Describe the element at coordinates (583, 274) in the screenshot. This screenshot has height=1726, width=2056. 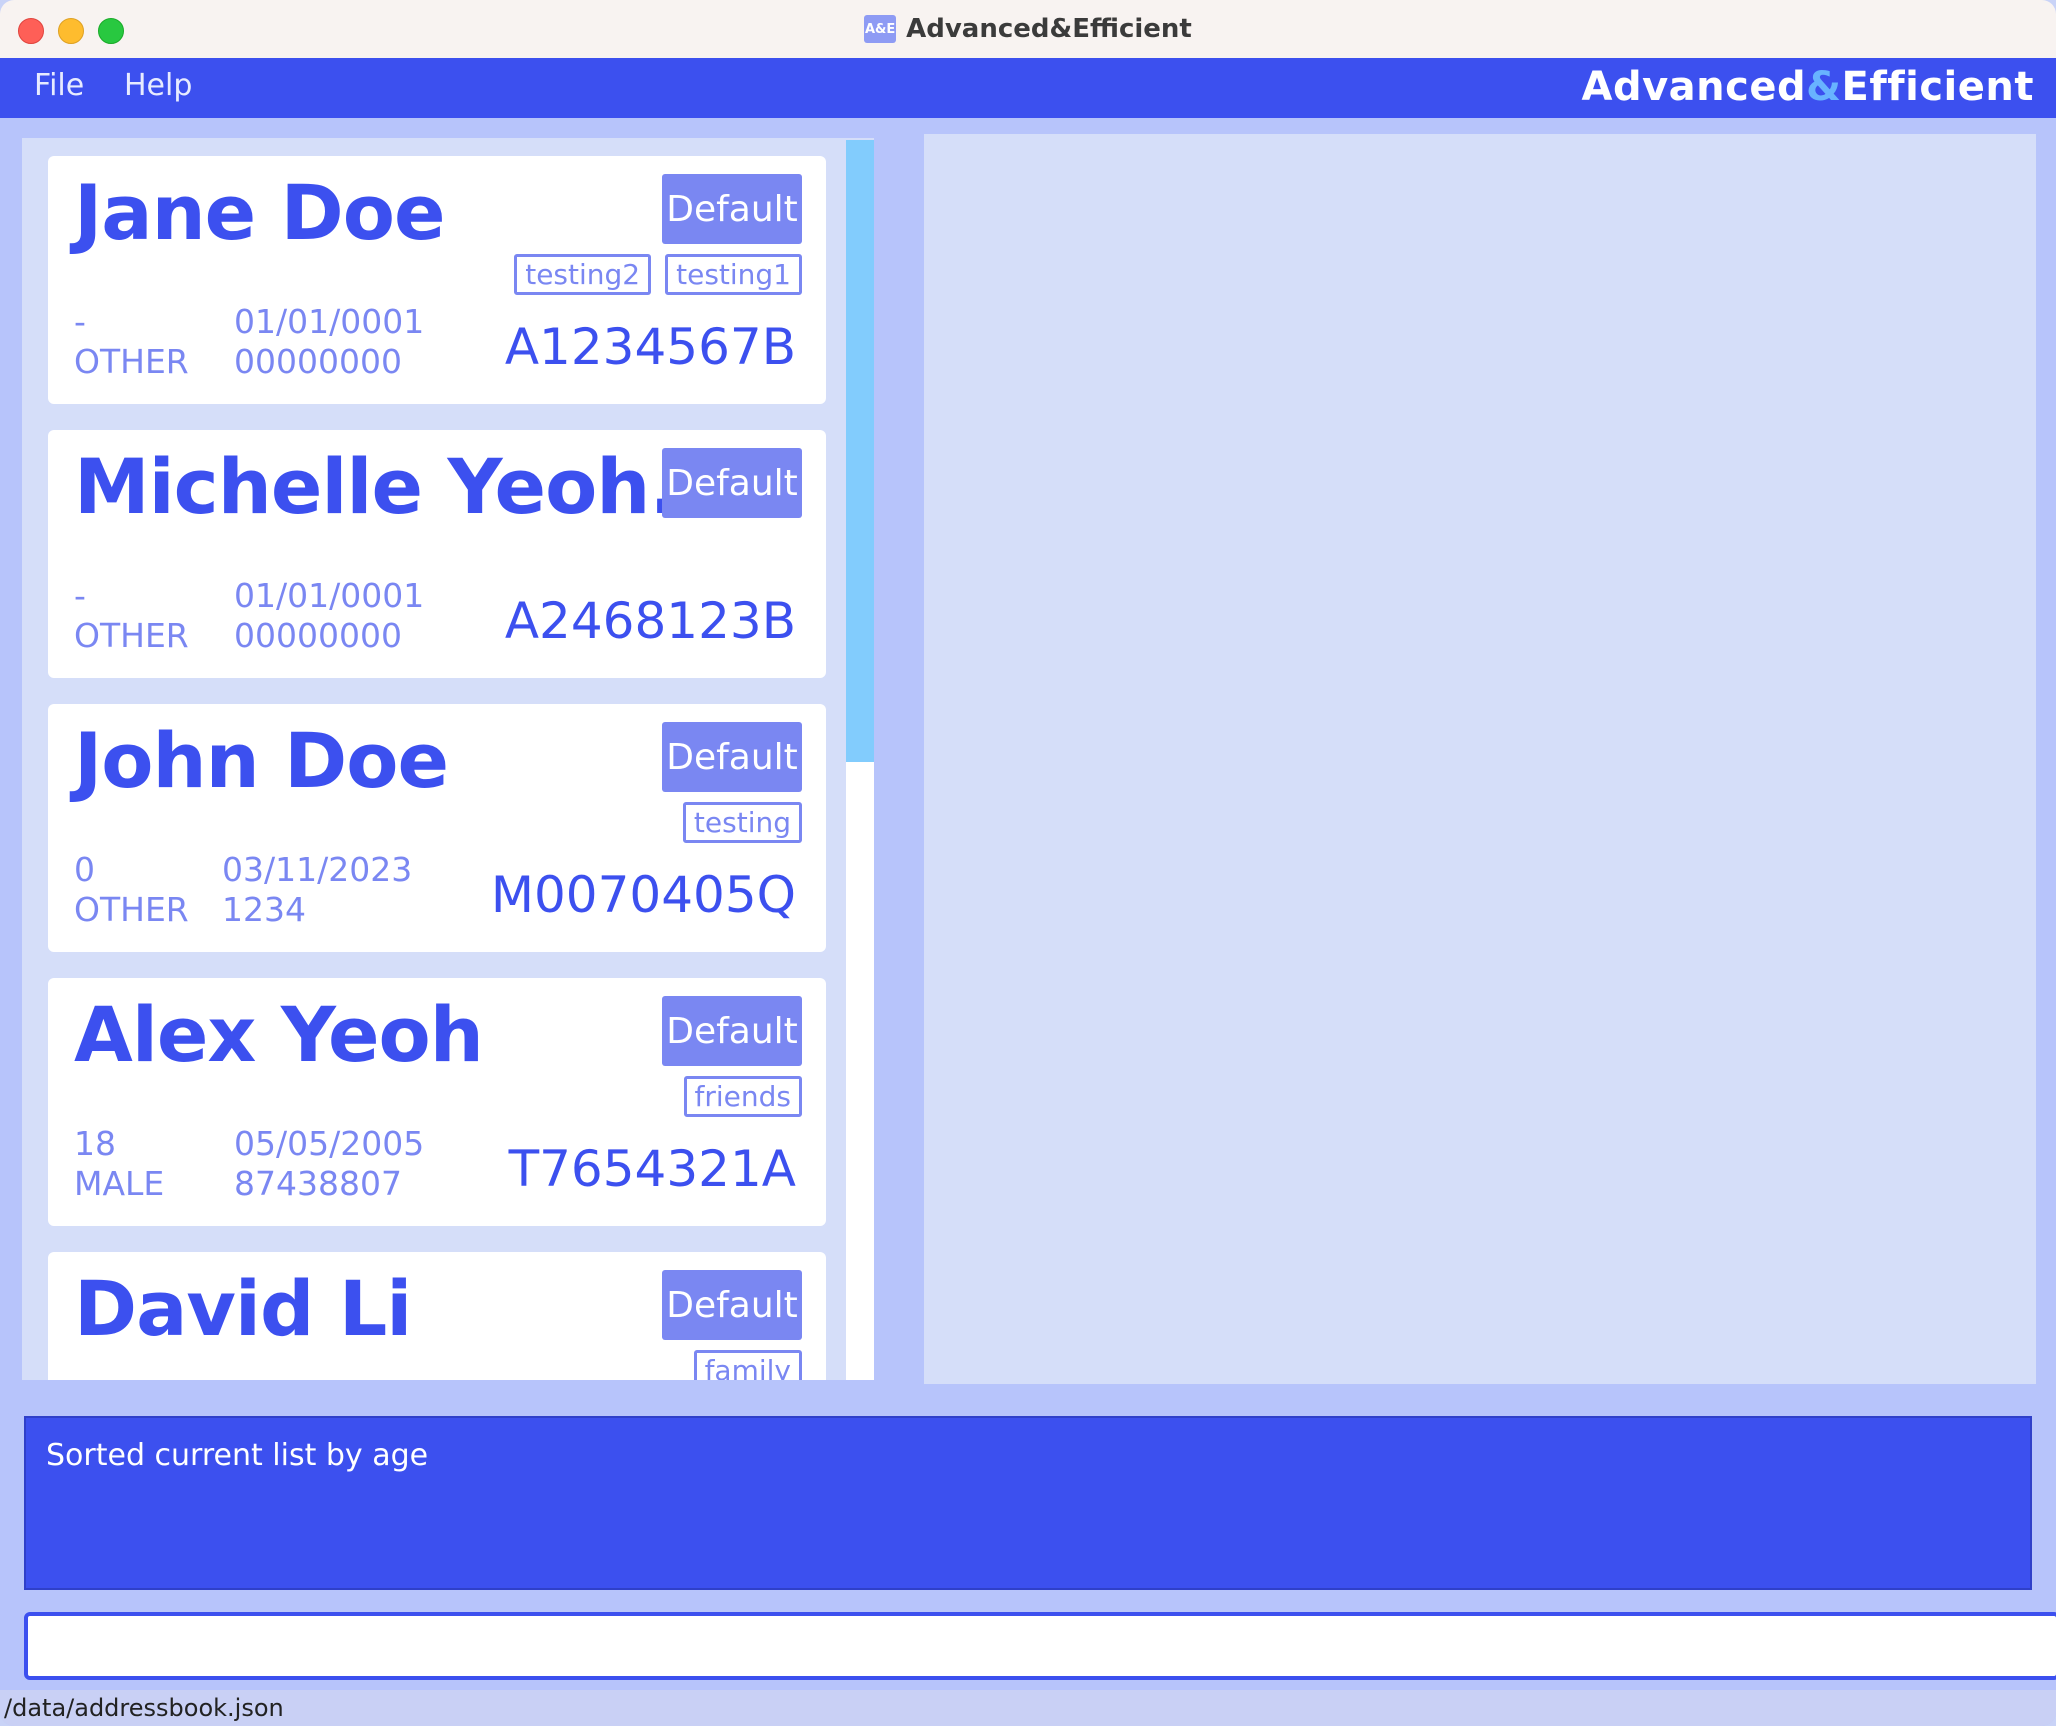
I see `tag: testing2` at that location.